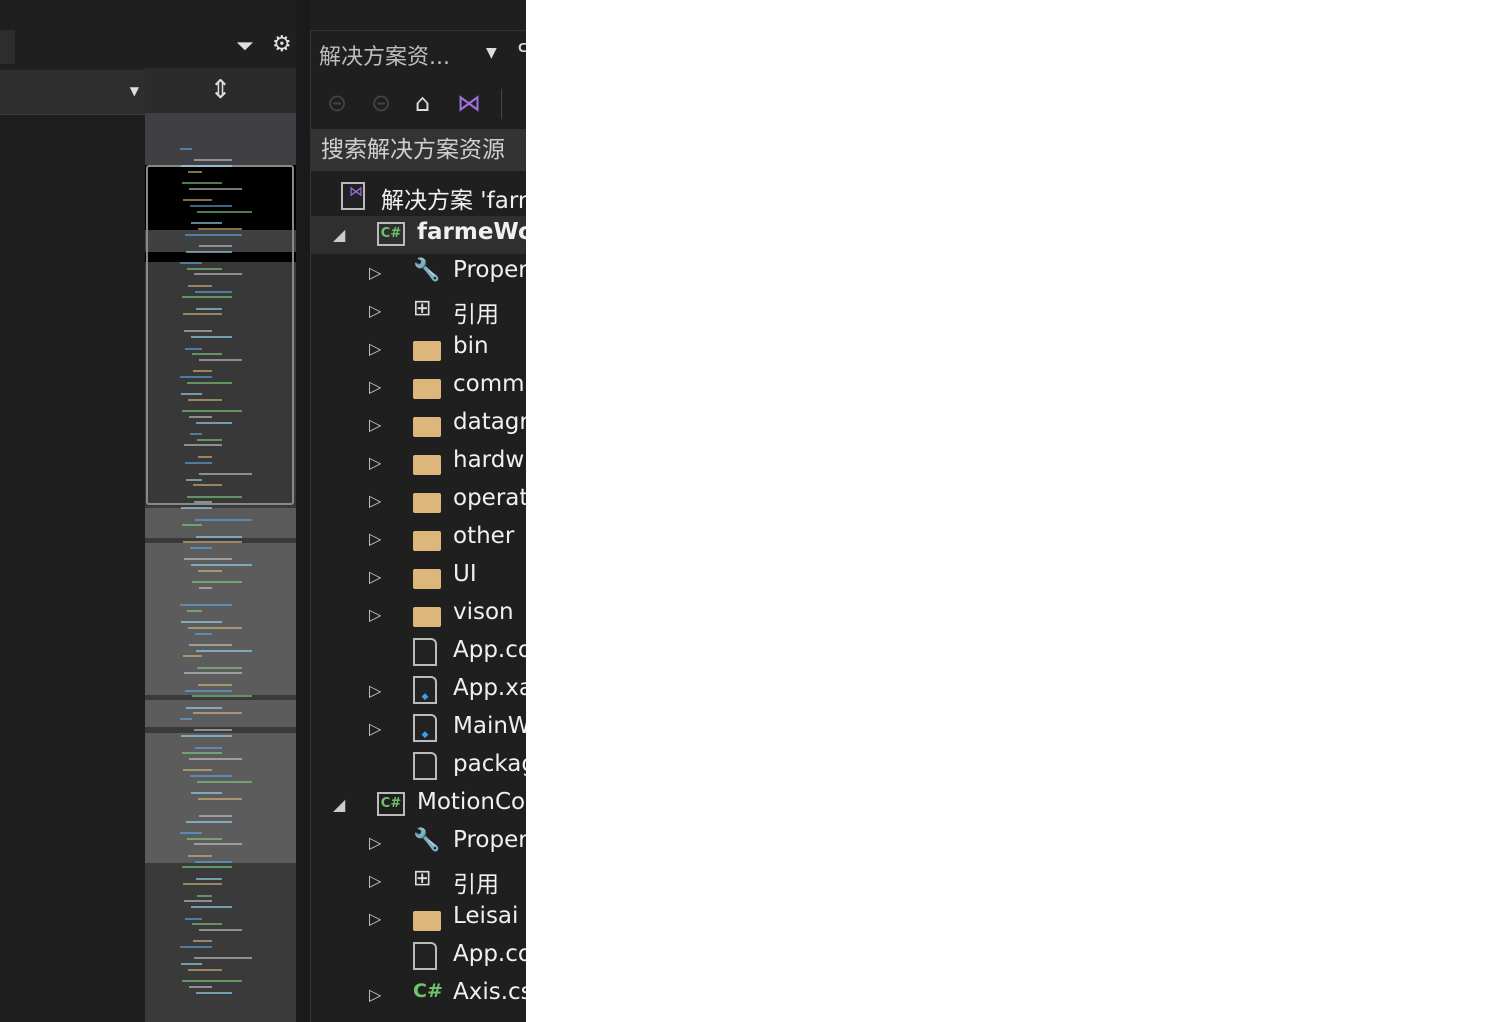 Image resolution: width=1512 pixels, height=1022 pixels. What do you see at coordinates (72, 92) in the screenshot?
I see `member-dropdown: ▼` at bounding box center [72, 92].